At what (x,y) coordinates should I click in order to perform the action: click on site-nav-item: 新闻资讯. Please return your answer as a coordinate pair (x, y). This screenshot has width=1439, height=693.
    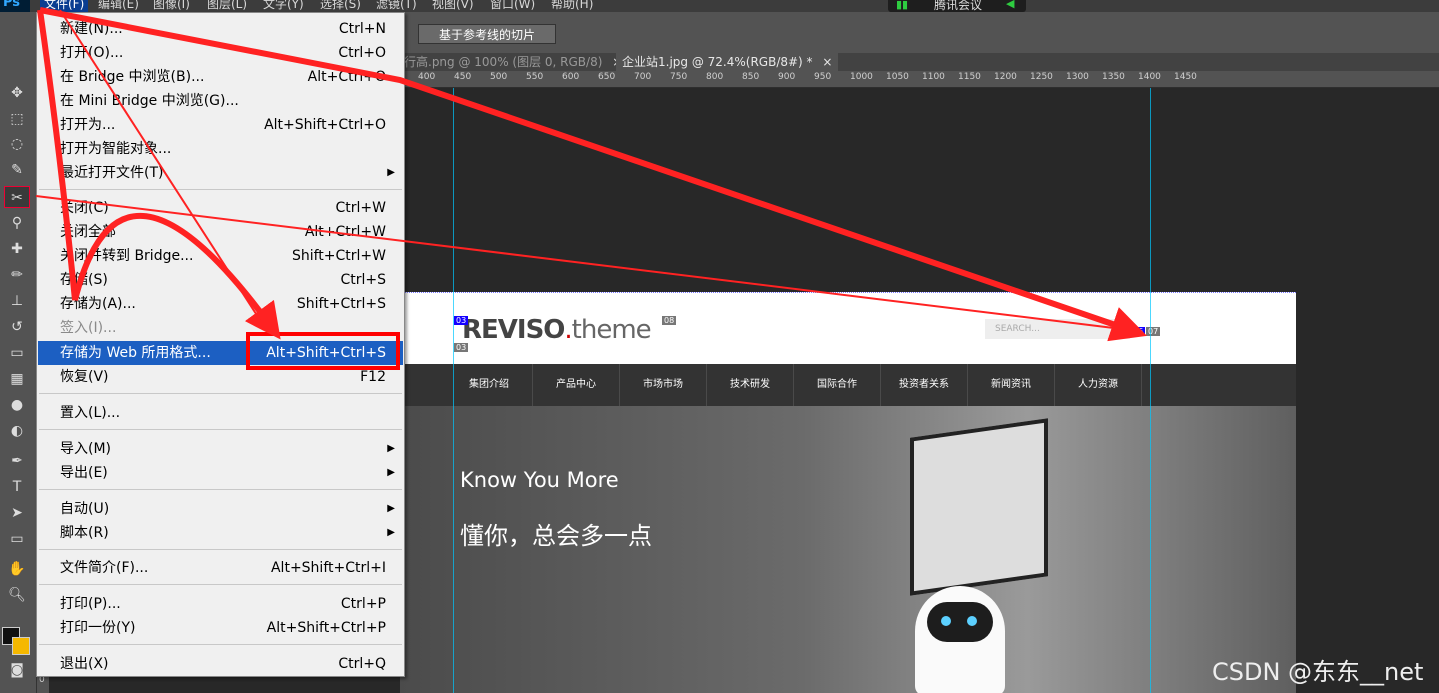
    Looking at the image, I should click on (1011, 385).